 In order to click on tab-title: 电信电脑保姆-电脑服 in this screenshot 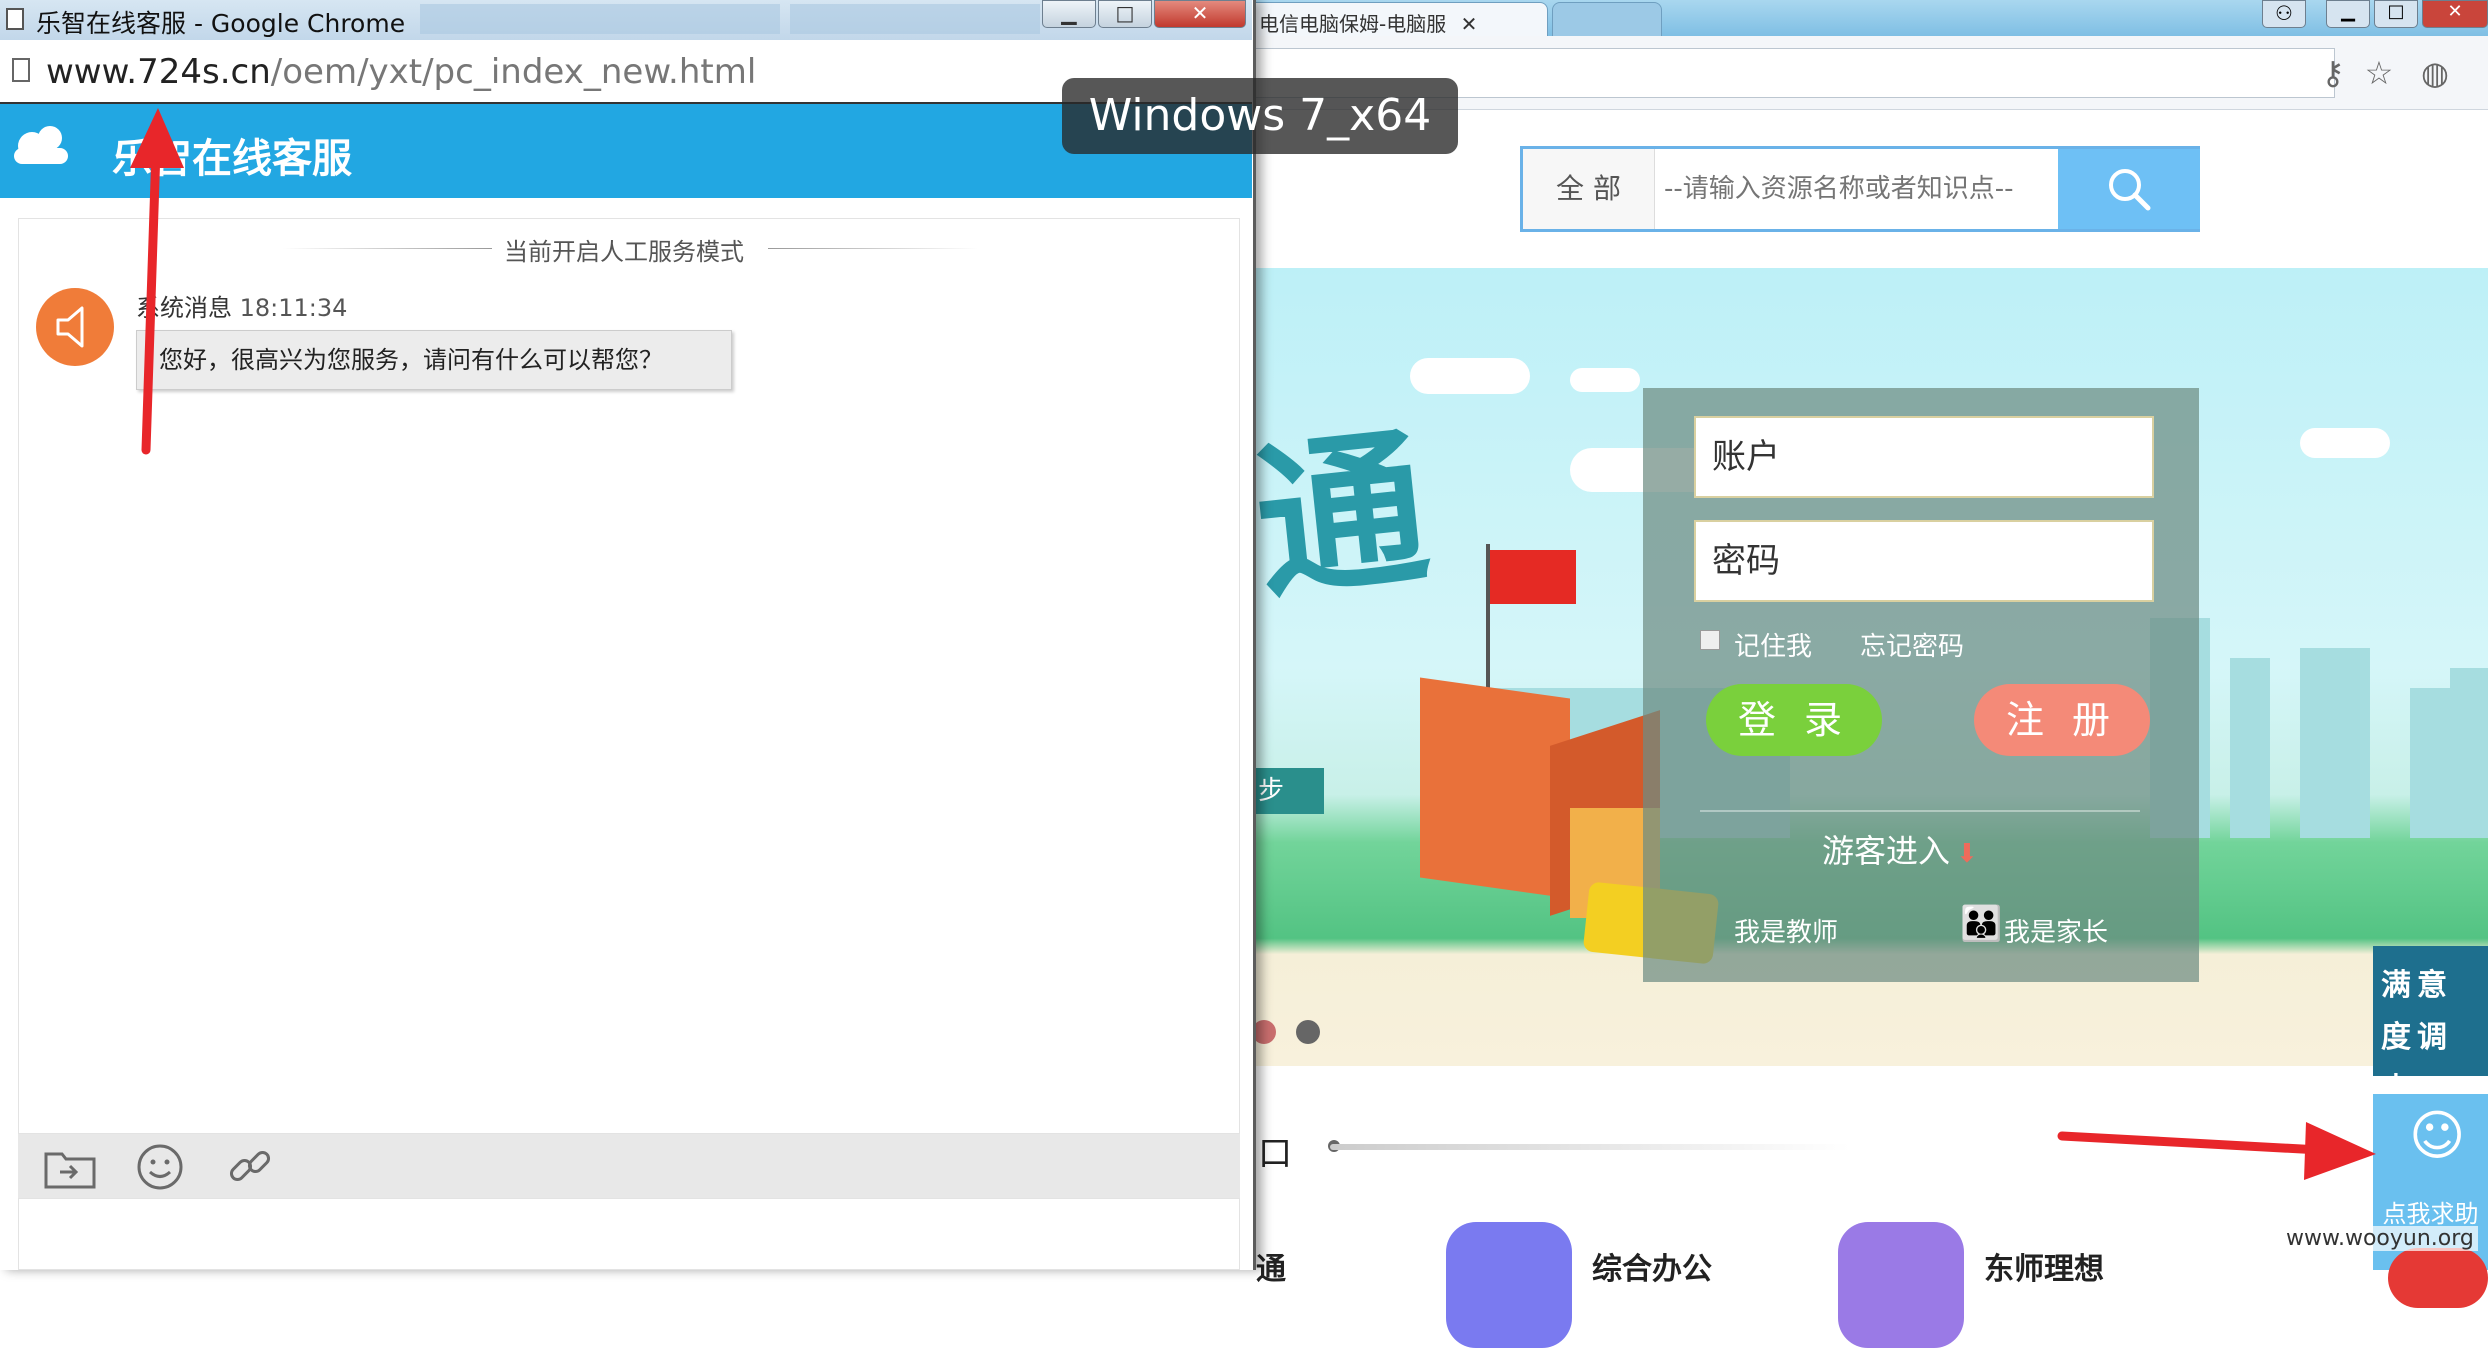, I will do `click(1353, 24)`.